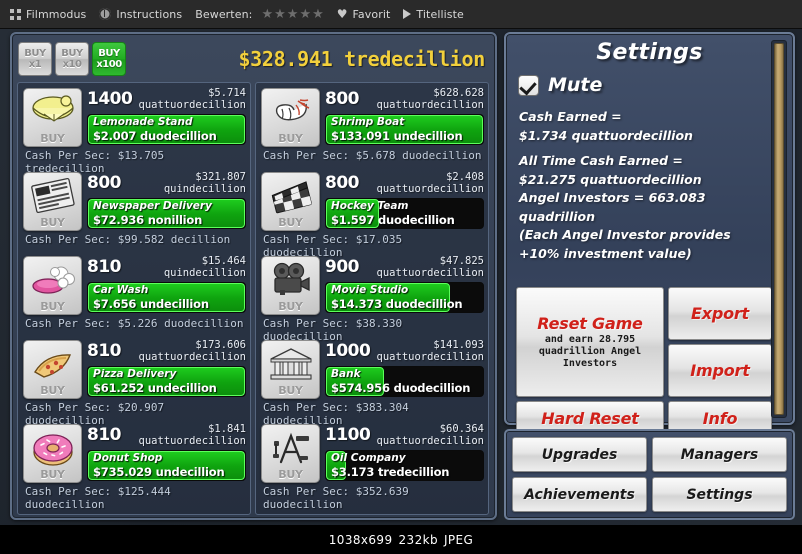 This screenshot has width=802, height=554. I want to click on nav-settings-button: Settings, so click(719, 494).